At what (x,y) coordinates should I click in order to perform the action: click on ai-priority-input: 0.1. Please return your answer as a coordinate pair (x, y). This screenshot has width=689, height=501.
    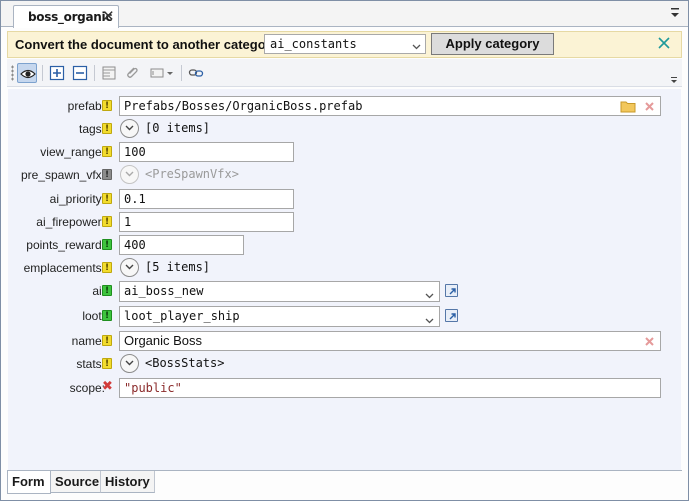
    Looking at the image, I should click on (206, 199).